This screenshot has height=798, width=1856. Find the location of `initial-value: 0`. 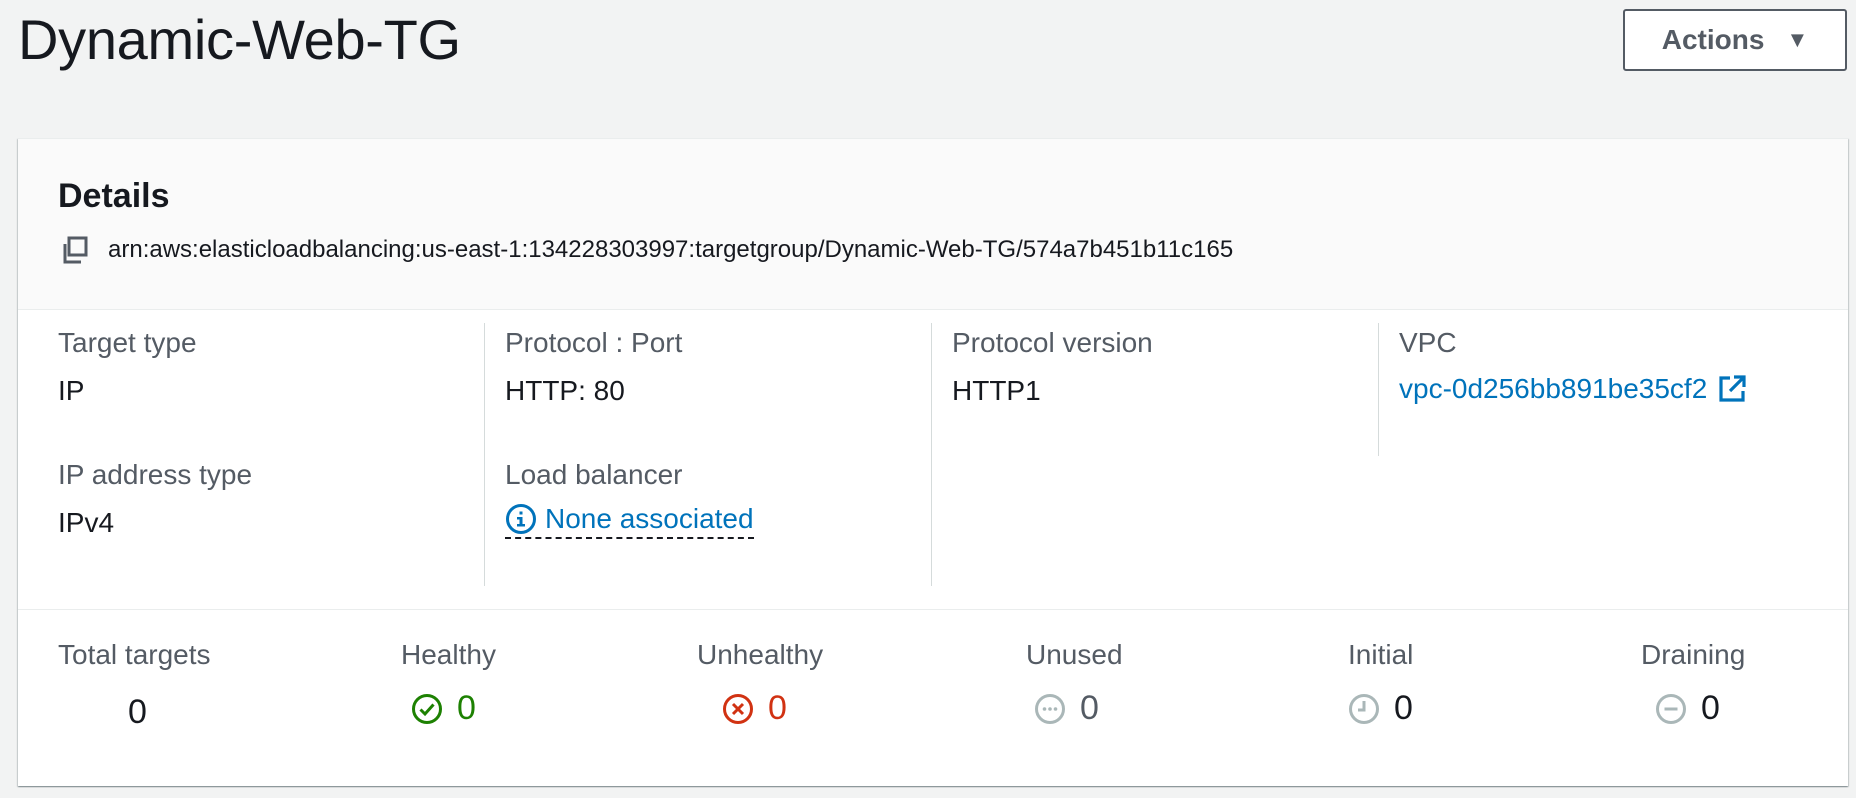

initial-value: 0 is located at coordinates (1403, 708).